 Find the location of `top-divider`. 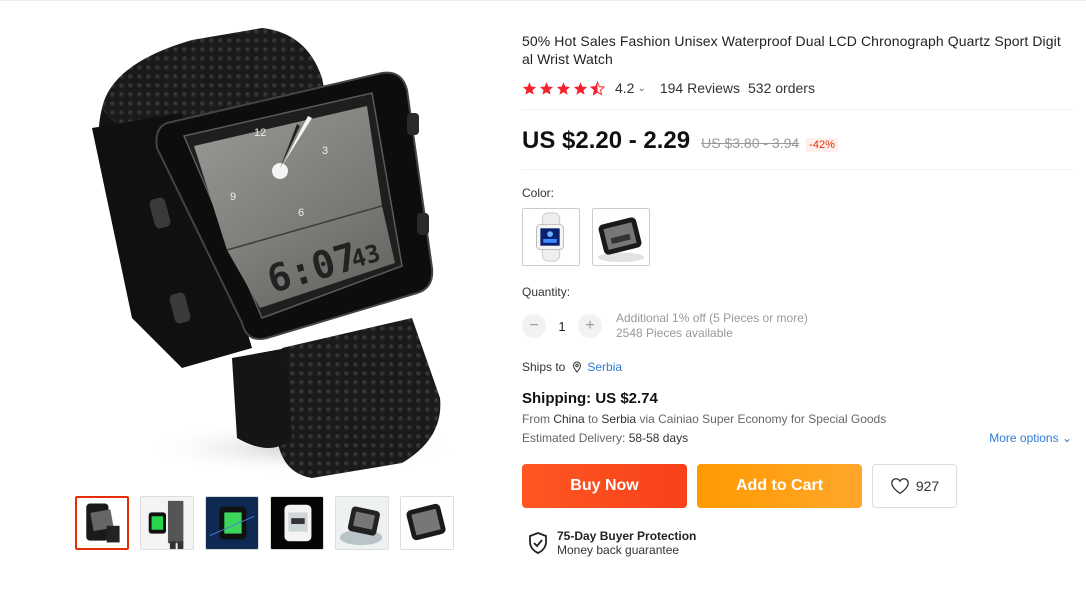

top-divider is located at coordinates (543, 0).